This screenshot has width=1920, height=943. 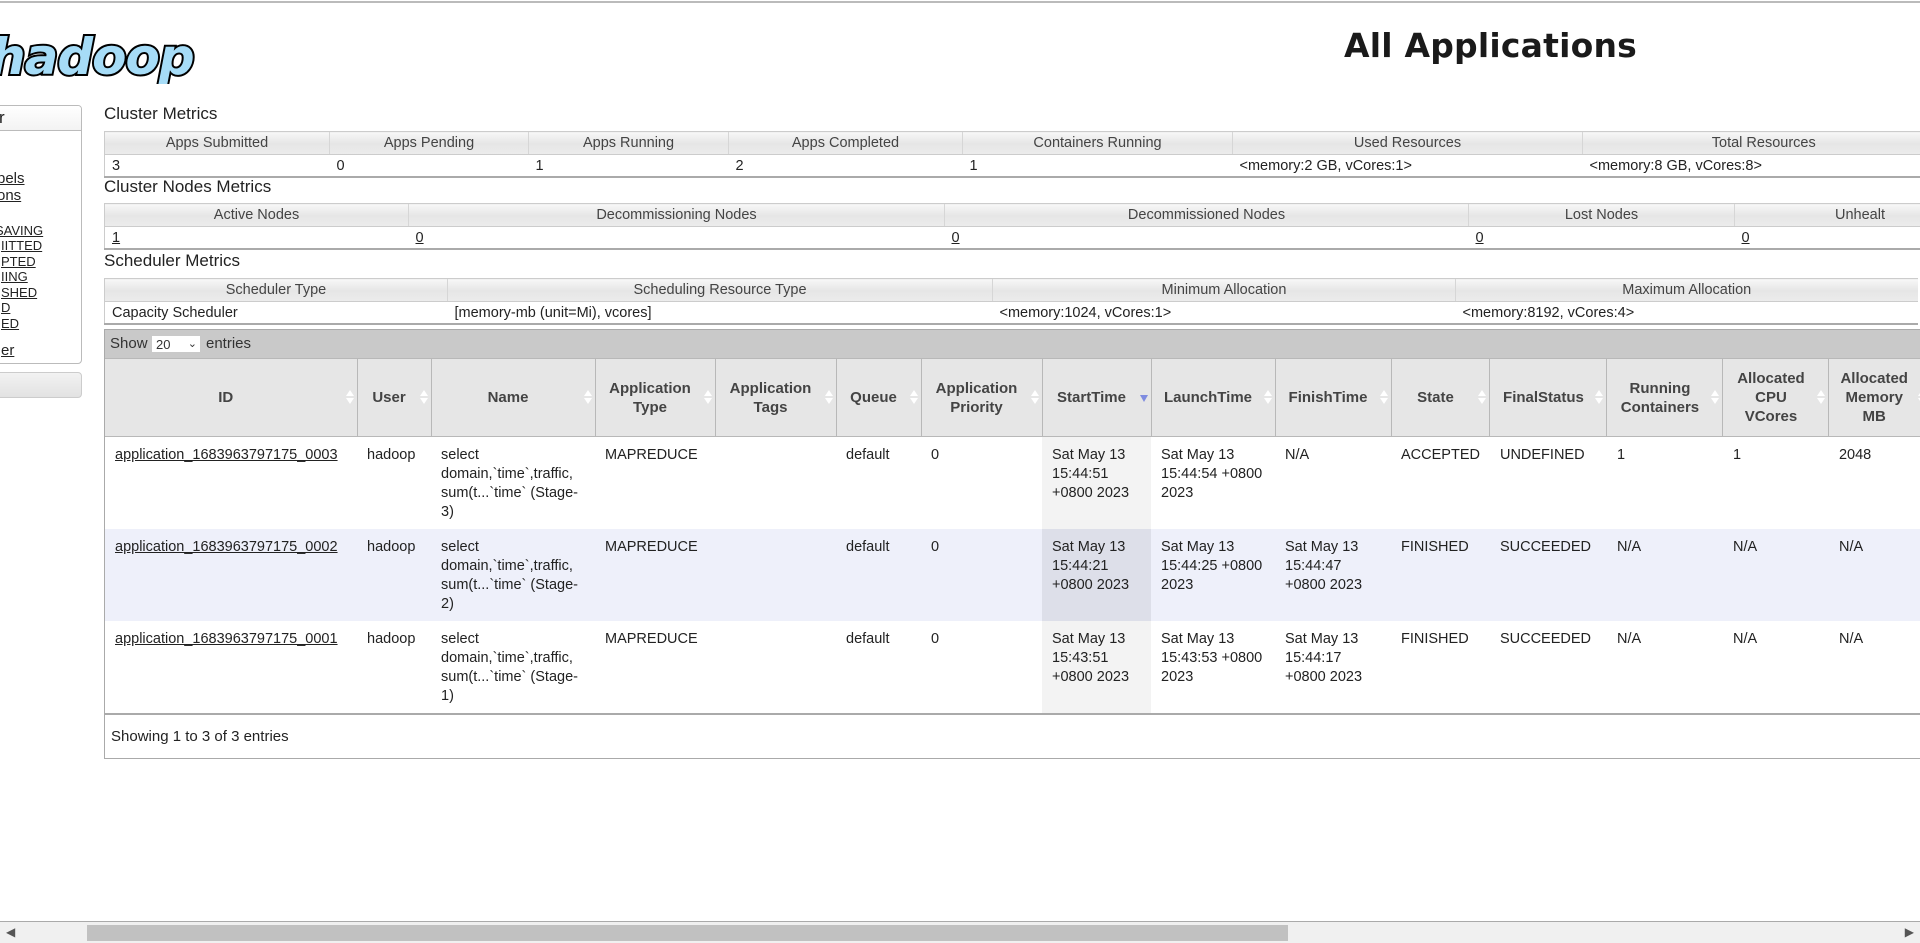 What do you see at coordinates (226, 547) in the screenshot?
I see `application-id-link: application_1683963797175_0002` at bounding box center [226, 547].